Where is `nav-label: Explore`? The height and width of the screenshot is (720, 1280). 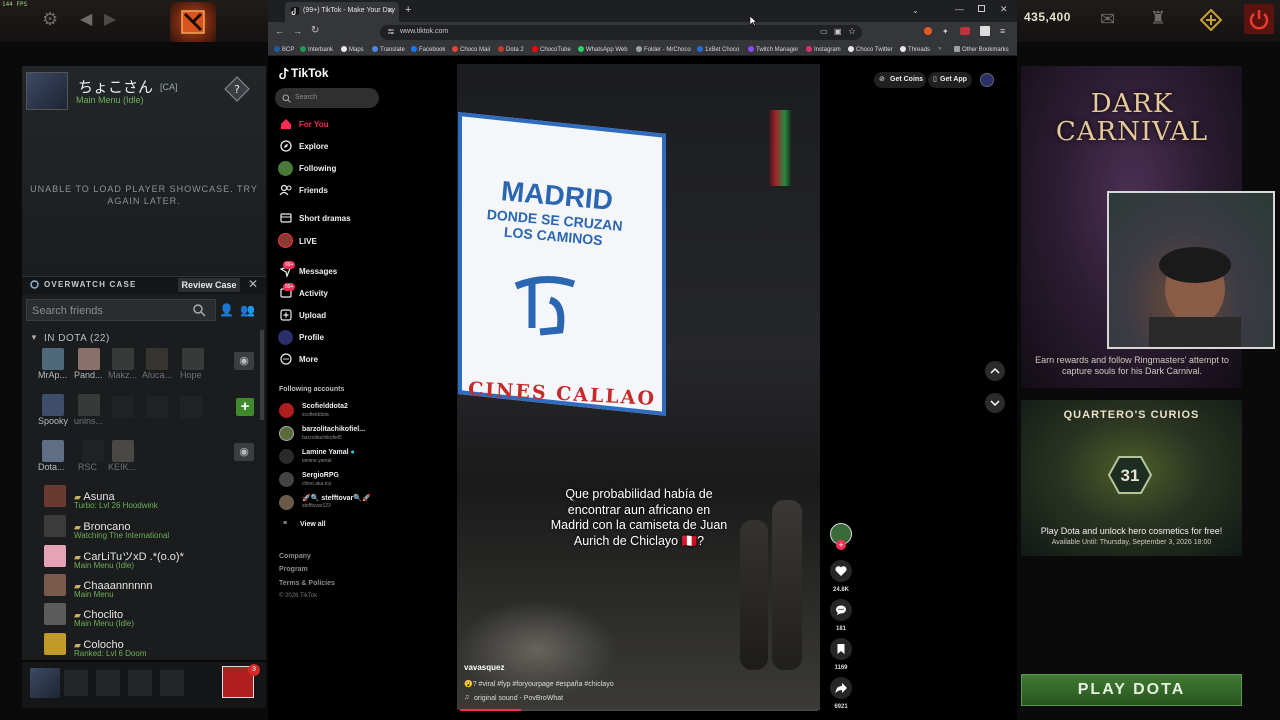 nav-label: Explore is located at coordinates (313, 146).